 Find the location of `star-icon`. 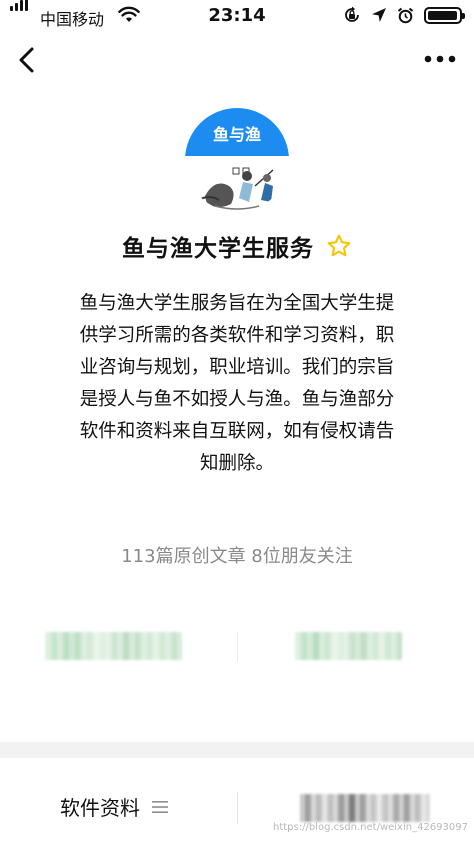

star-icon is located at coordinates (339, 246).